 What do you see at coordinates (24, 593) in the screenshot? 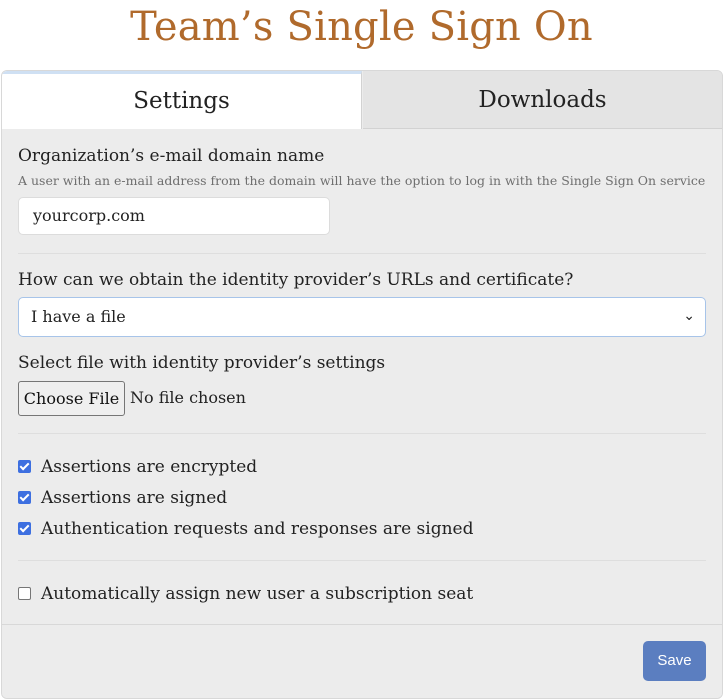
I see `checkbox-unchecked` at bounding box center [24, 593].